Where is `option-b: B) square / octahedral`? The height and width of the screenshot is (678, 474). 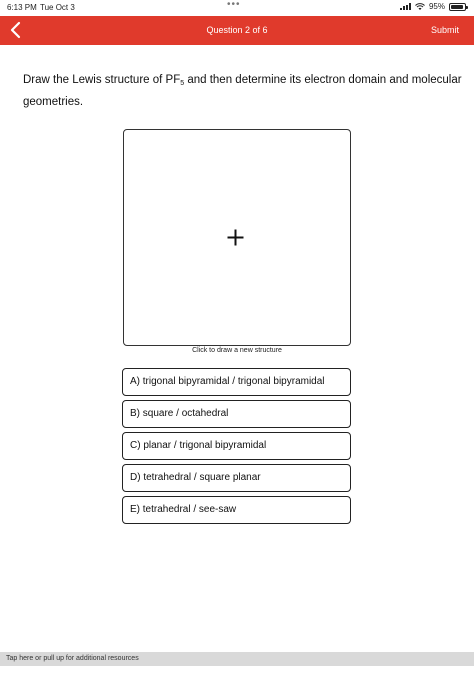
option-b: B) square / octahedral is located at coordinates (236, 414).